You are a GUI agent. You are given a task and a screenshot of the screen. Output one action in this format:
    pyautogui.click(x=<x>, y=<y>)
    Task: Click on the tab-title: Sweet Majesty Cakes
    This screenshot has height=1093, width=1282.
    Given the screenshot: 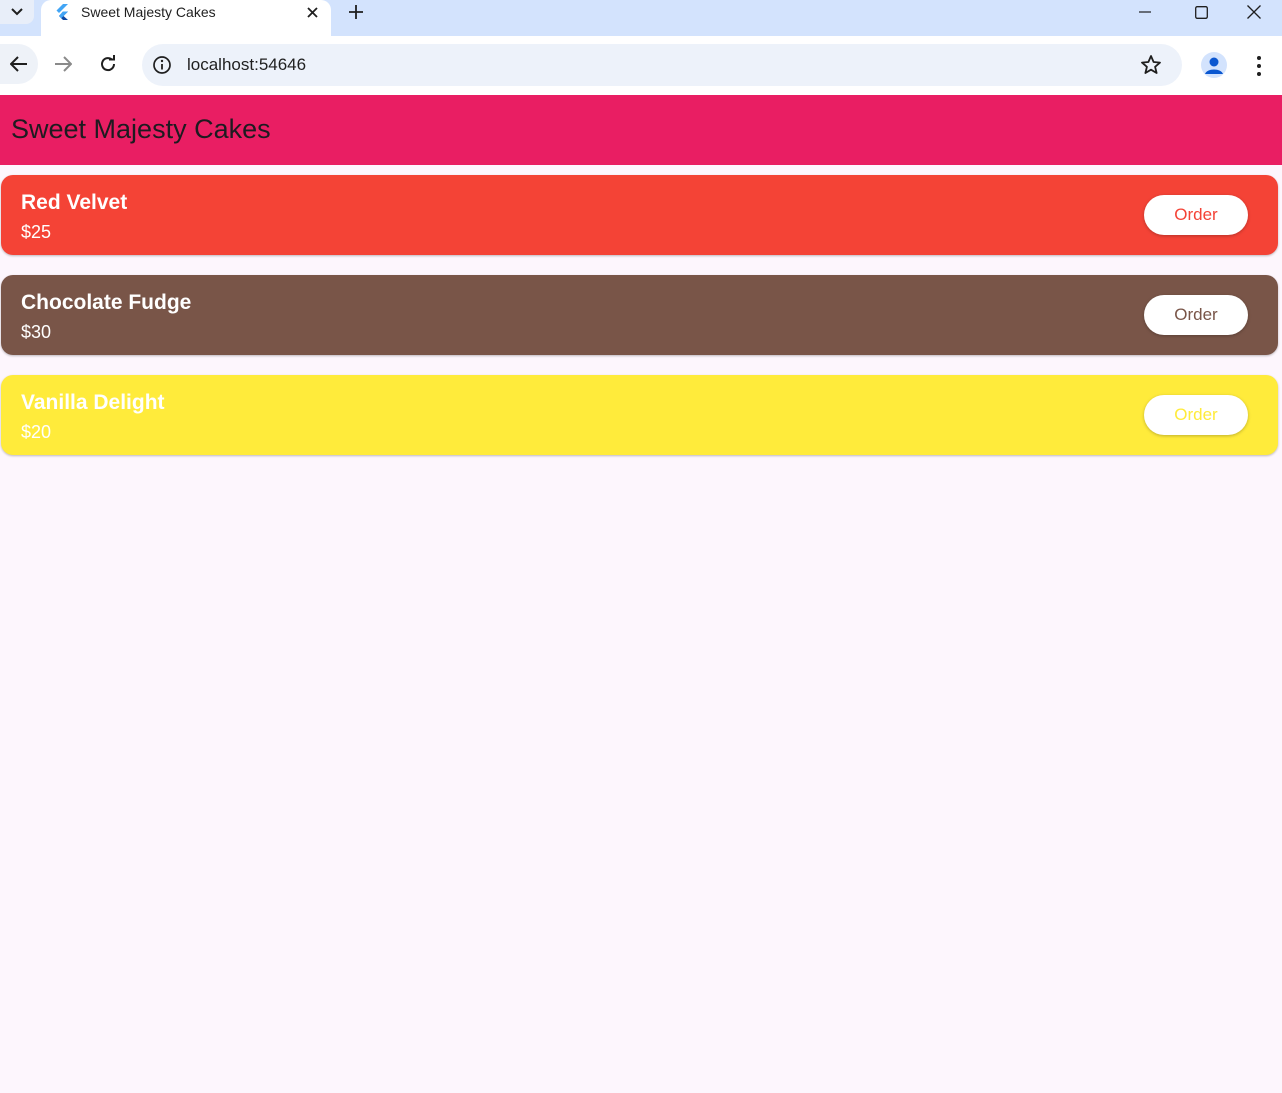 What is the action you would take?
    pyautogui.click(x=148, y=12)
    